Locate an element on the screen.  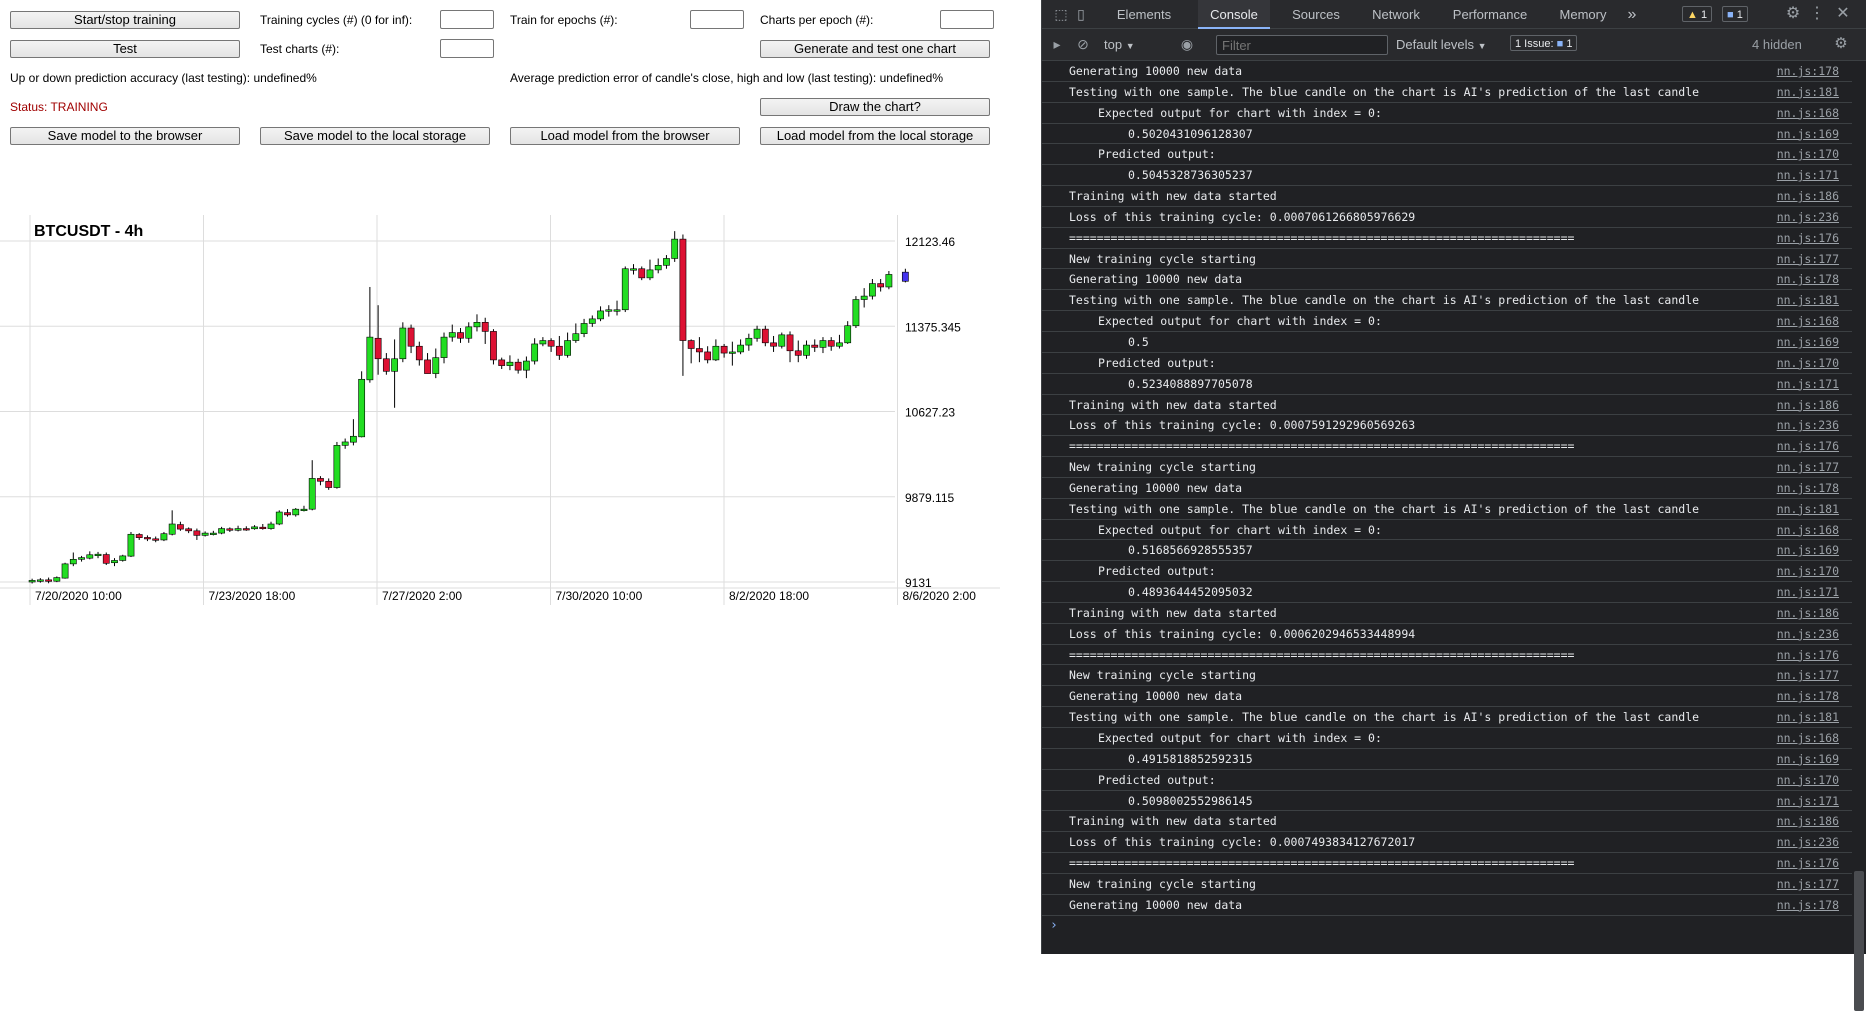
tab-network: Network is located at coordinates (1396, 14).